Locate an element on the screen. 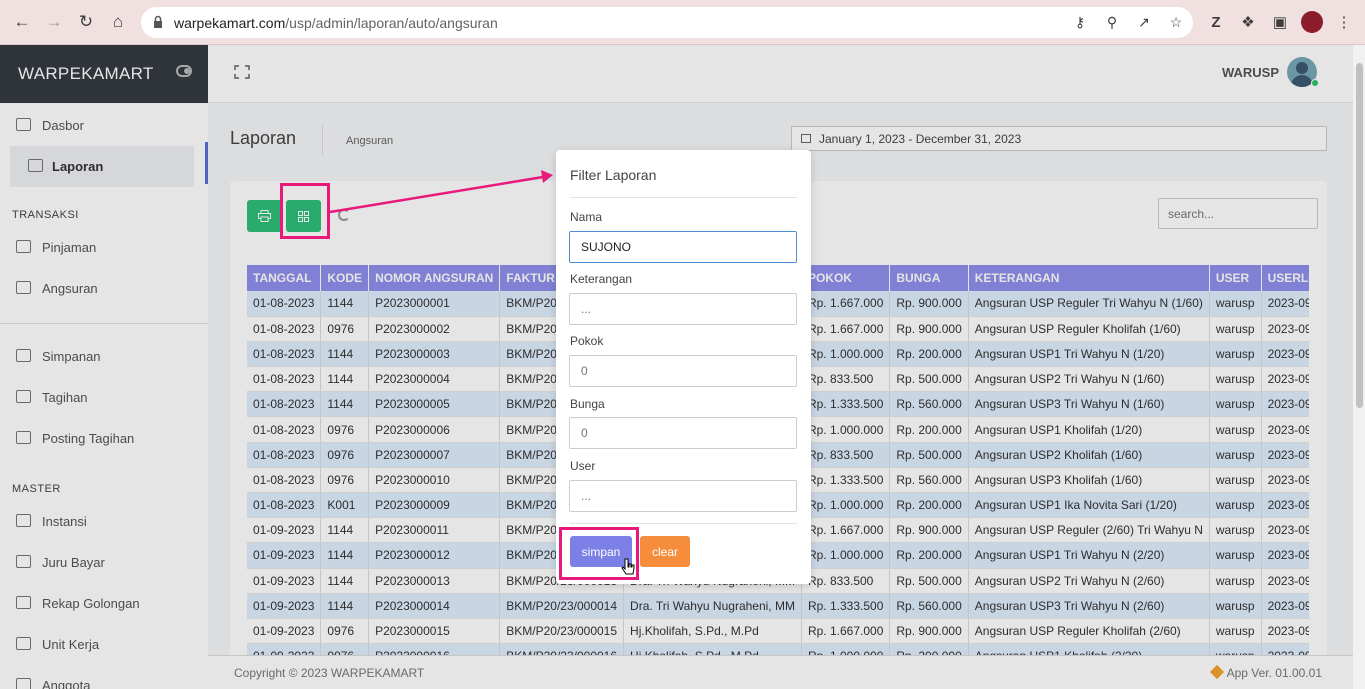 This screenshot has width=1365, height=689. hand-cursor-icon is located at coordinates (628, 566).